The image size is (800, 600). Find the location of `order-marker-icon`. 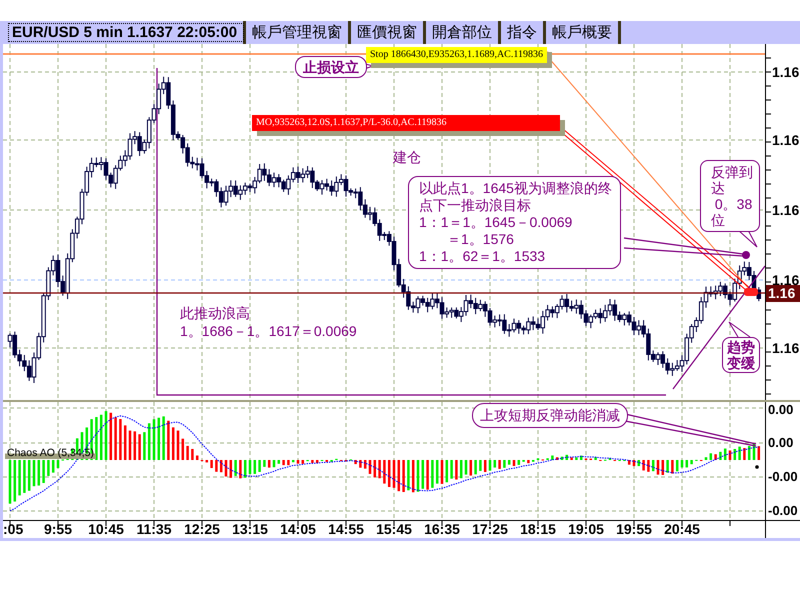

order-marker-icon is located at coordinates (751, 292).